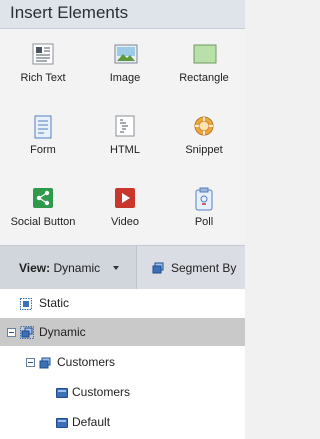  Describe the element at coordinates (35, 268) in the screenshot. I see `view-prefix: View:` at that location.